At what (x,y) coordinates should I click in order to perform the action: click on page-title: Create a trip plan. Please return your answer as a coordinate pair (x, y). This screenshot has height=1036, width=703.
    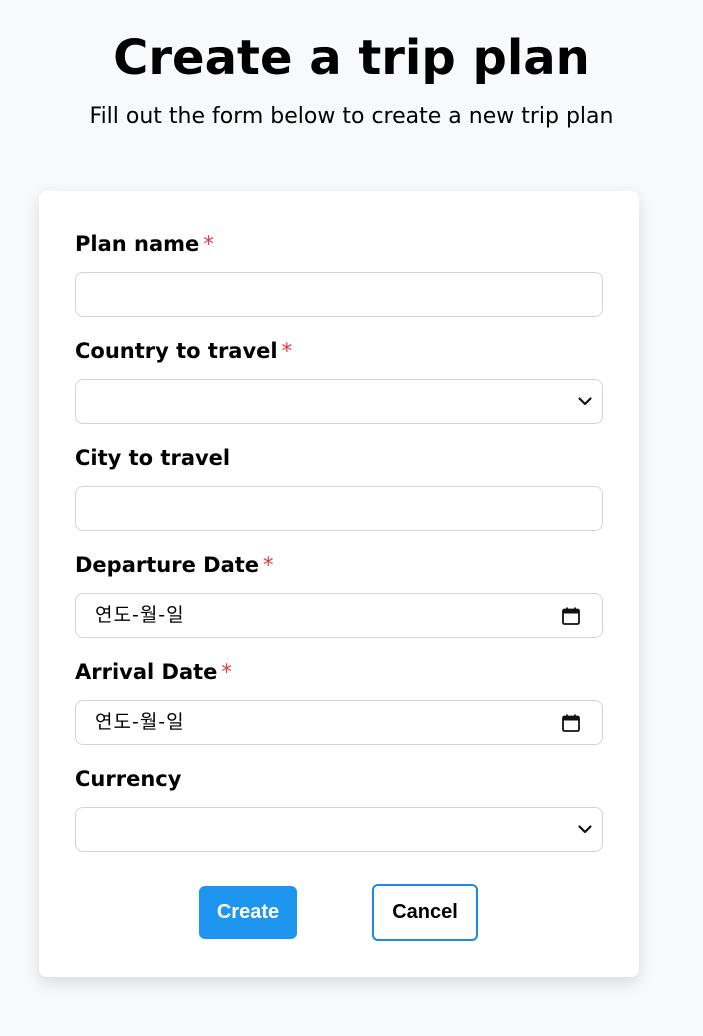
    Looking at the image, I should click on (351, 58).